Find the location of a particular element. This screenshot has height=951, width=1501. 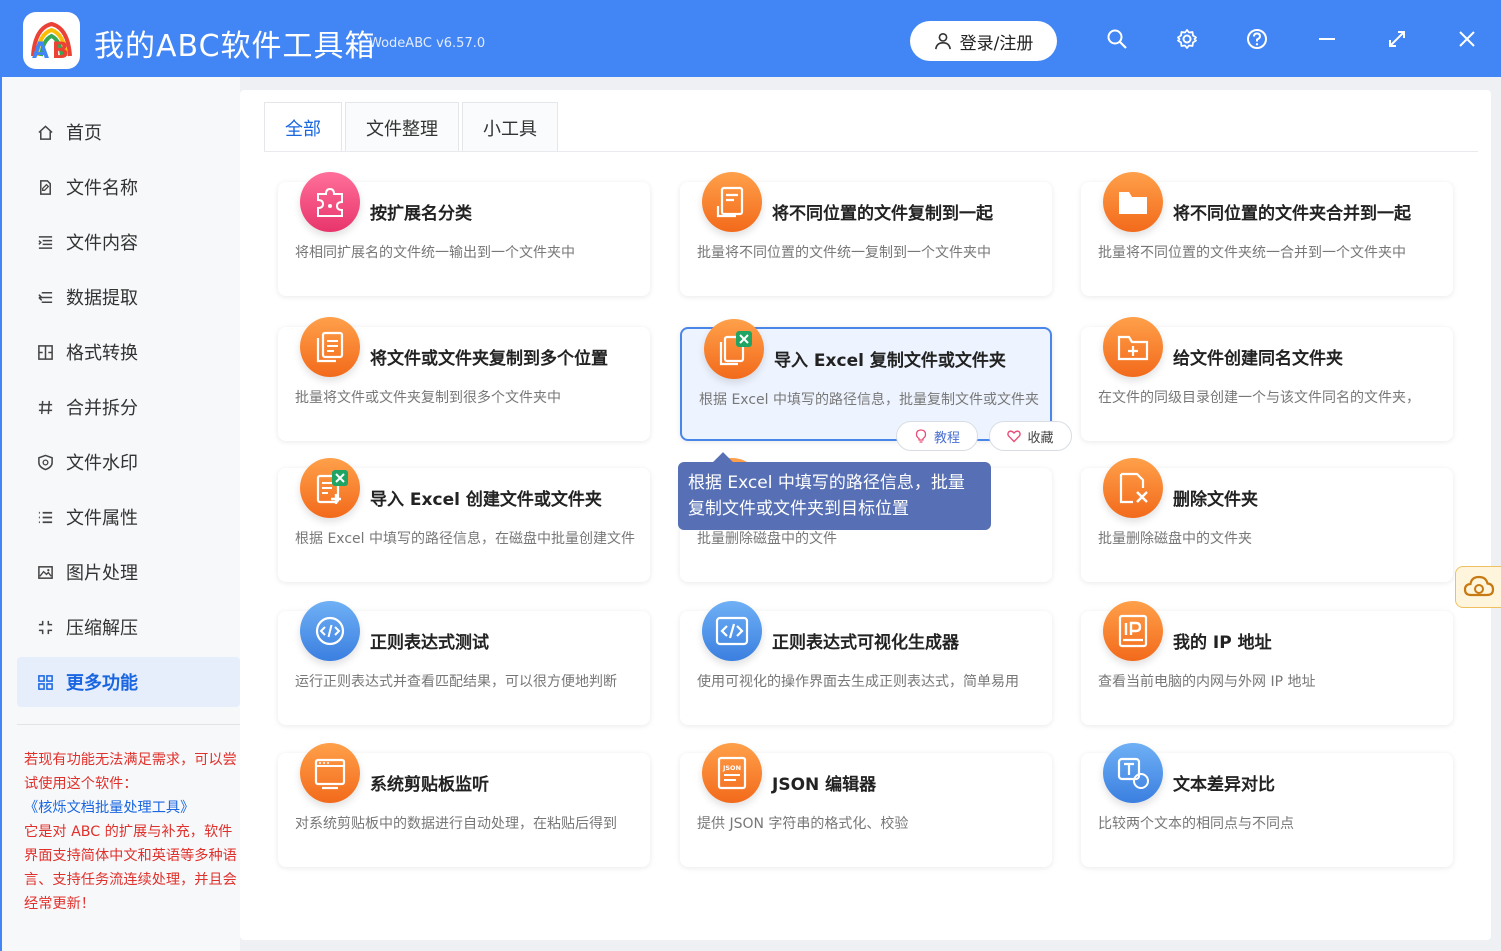

favorite-button: 收藏 is located at coordinates (1030, 436).